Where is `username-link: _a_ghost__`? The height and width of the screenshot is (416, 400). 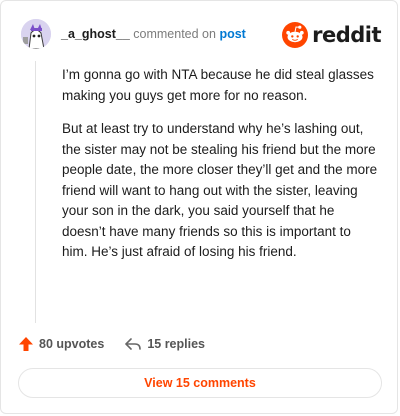
username-link: _a_ghost__ is located at coordinates (95, 34).